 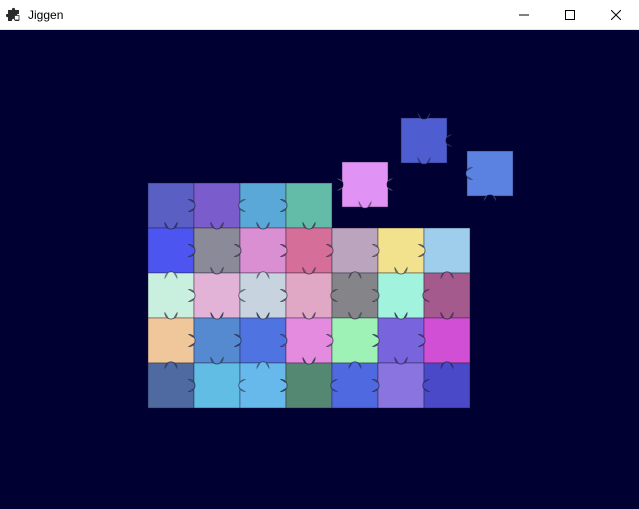 What do you see at coordinates (171, 206) in the screenshot?
I see `puzzle-piece-r1-c1` at bounding box center [171, 206].